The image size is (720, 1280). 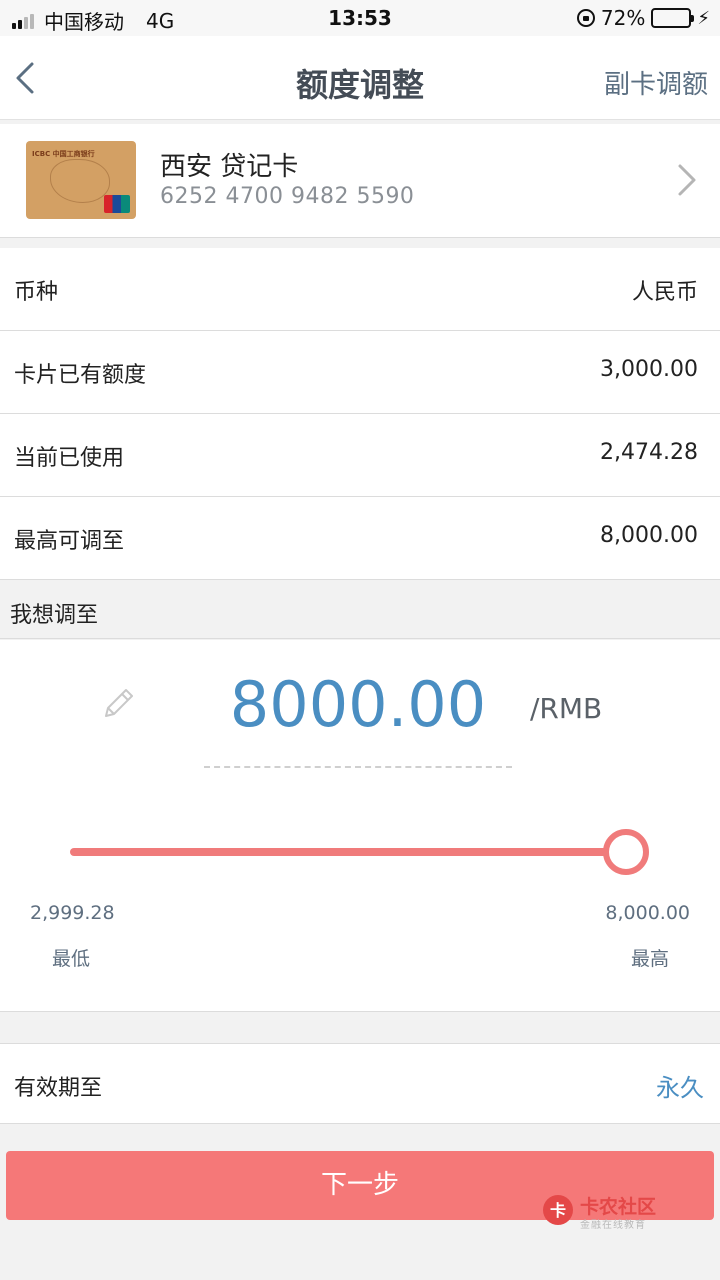 I want to click on info-row-currency: 币种 人民币, so click(x=360, y=289).